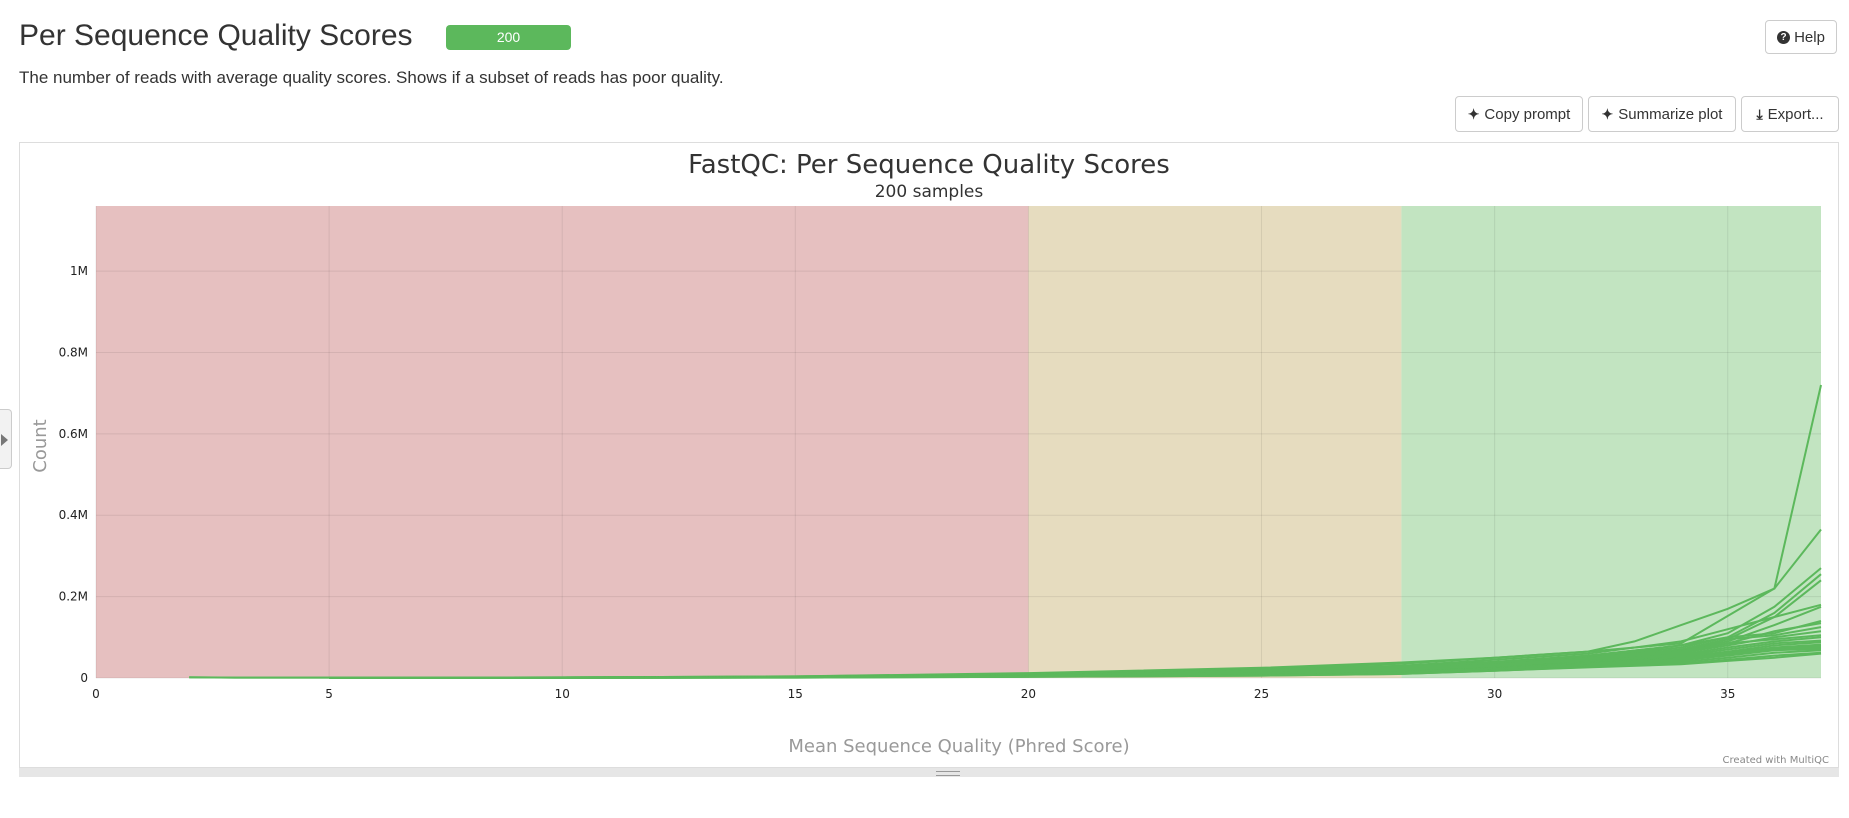  Describe the element at coordinates (1809, 37) in the screenshot. I see `help-label: Help` at that location.